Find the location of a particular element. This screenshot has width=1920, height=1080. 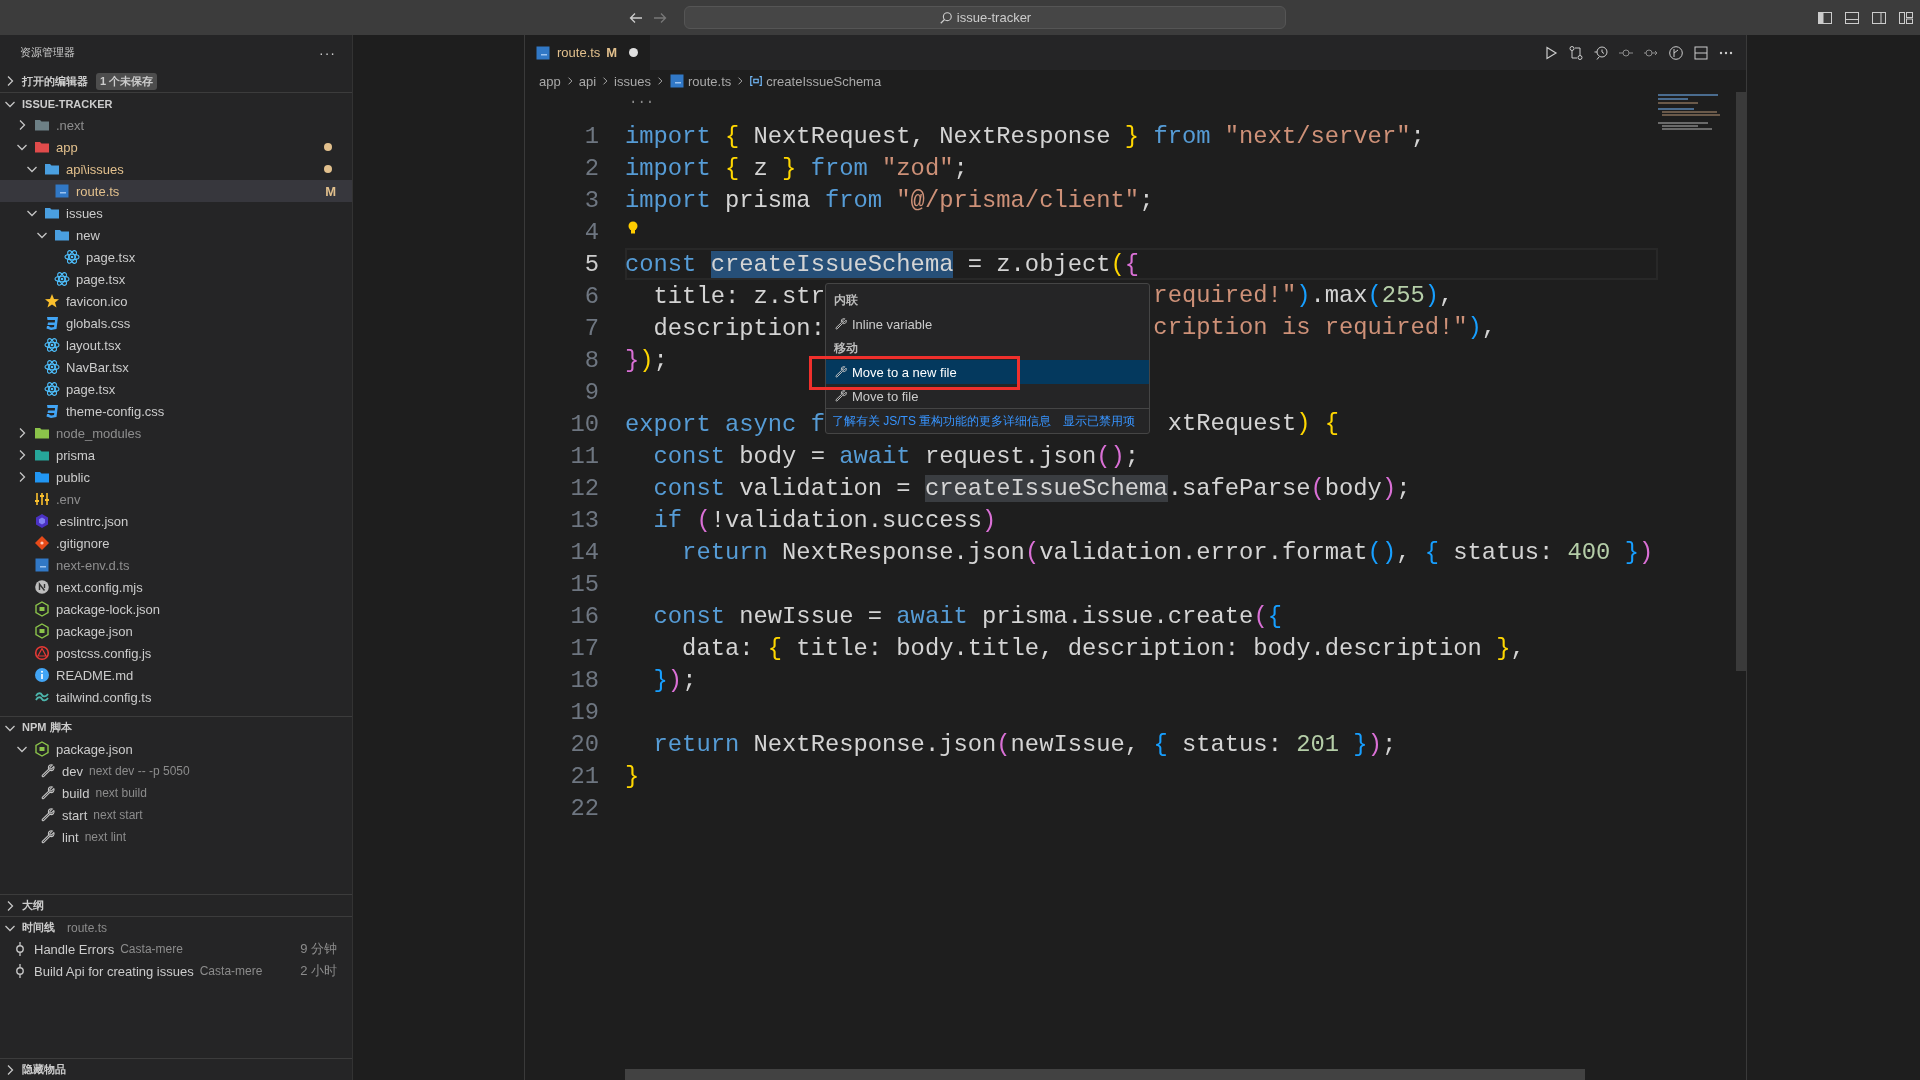

line-number: 13 is located at coordinates (584, 520).